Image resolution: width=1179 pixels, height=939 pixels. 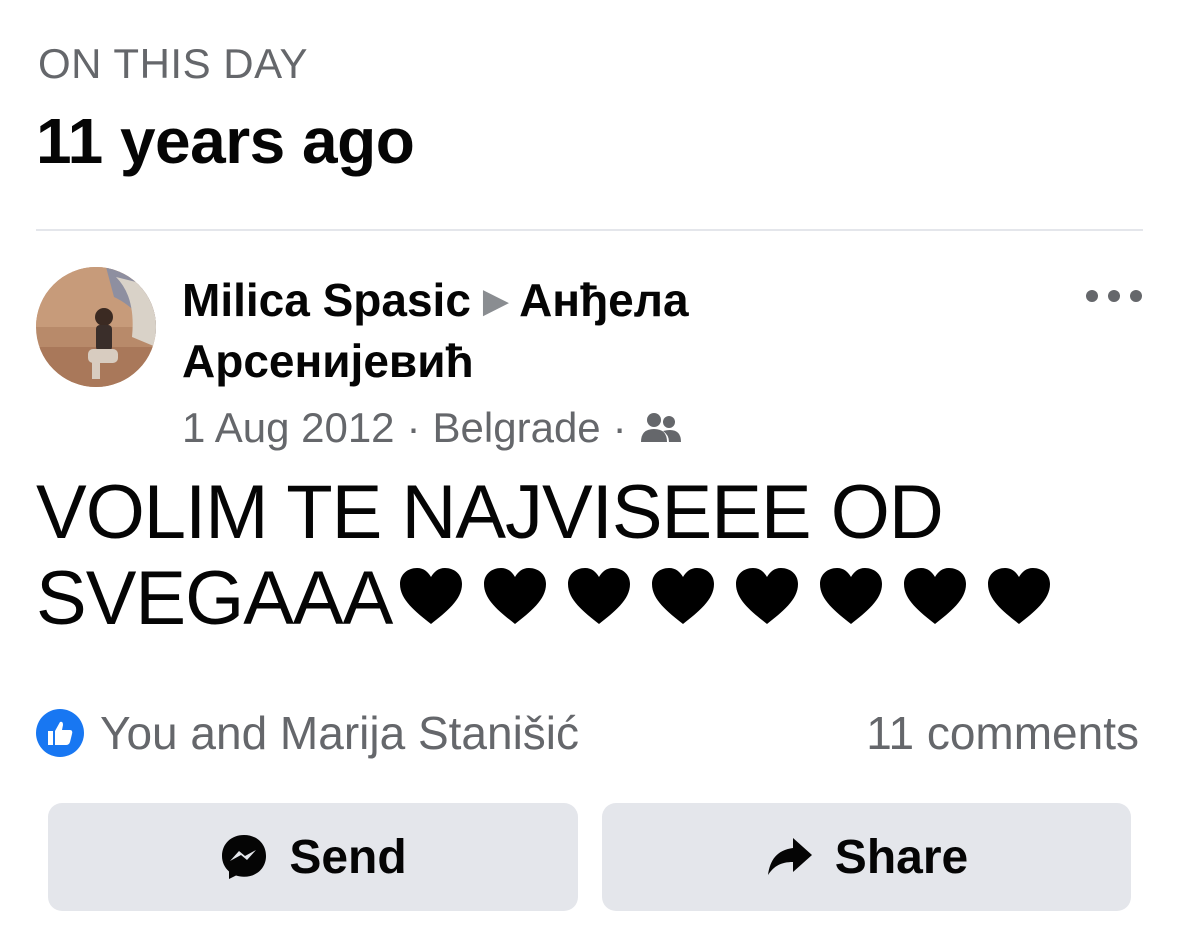 I want to click on post-location: Belgrade, so click(x=517, y=428).